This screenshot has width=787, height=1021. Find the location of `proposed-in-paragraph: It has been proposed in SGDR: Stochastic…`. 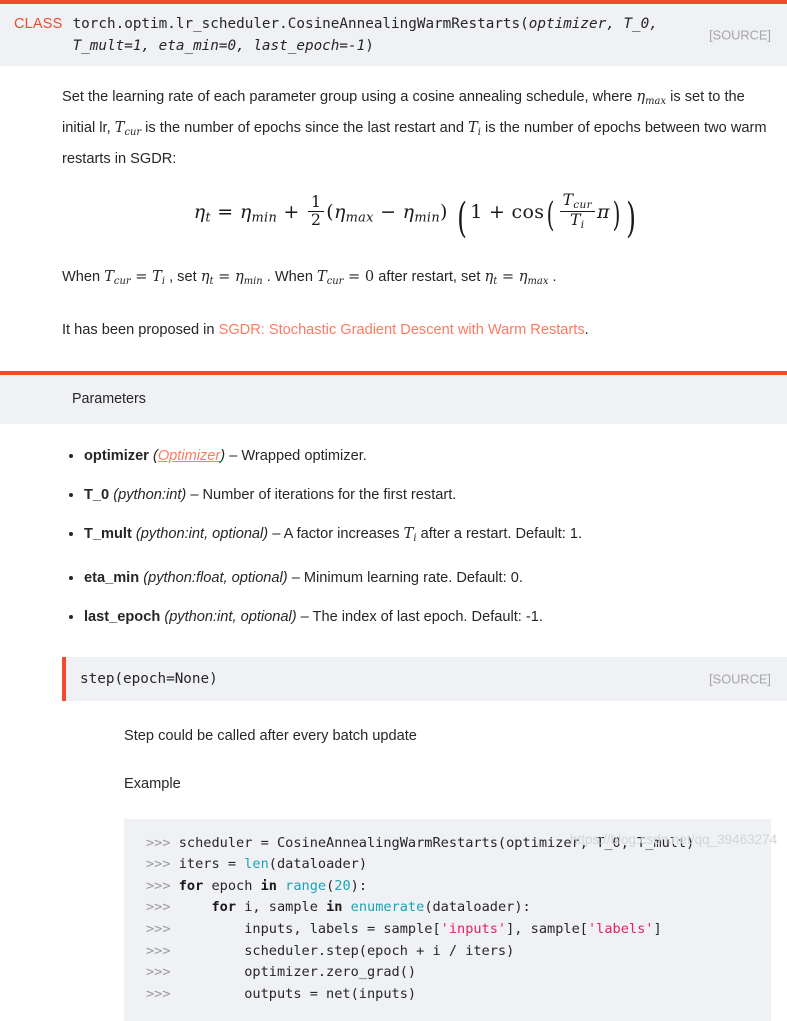

proposed-in-paragraph: It has been proposed in SGDR: Stochastic… is located at coordinates (416, 330).